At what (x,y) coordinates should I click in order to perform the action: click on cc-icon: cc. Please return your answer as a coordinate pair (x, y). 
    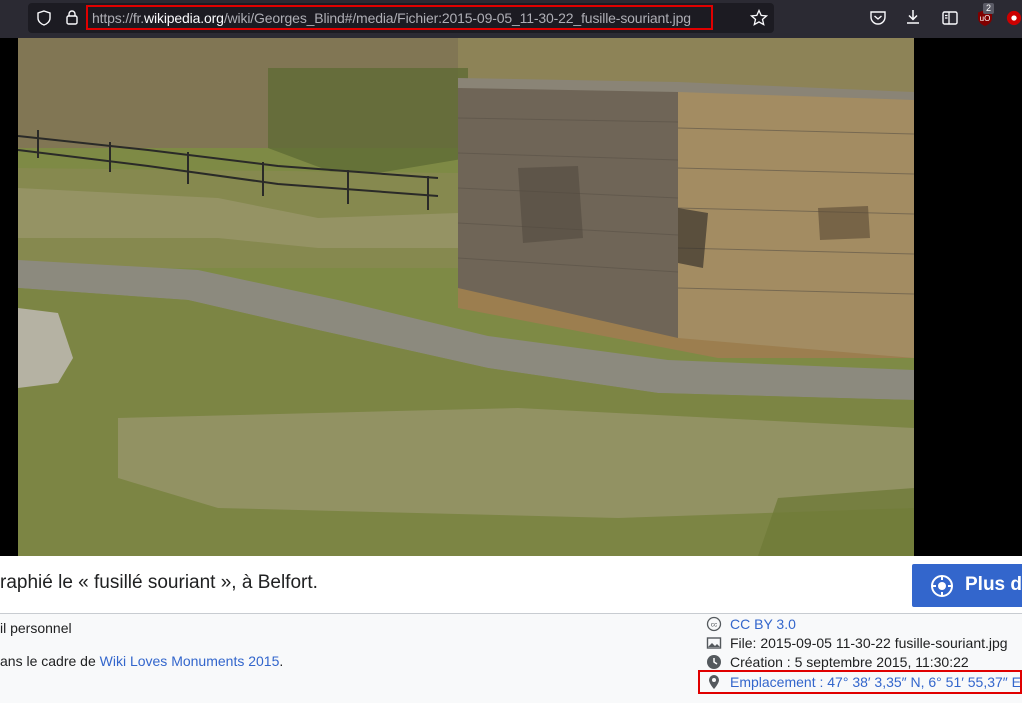
    Looking at the image, I should click on (714, 624).